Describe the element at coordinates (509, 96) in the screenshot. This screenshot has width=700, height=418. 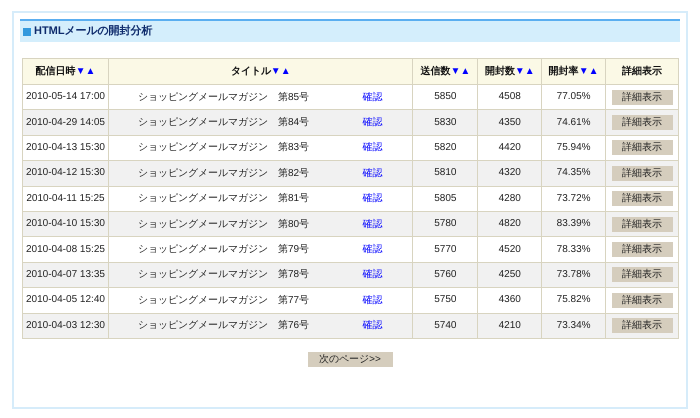
I see `opened-count-cell: 4508` at that location.